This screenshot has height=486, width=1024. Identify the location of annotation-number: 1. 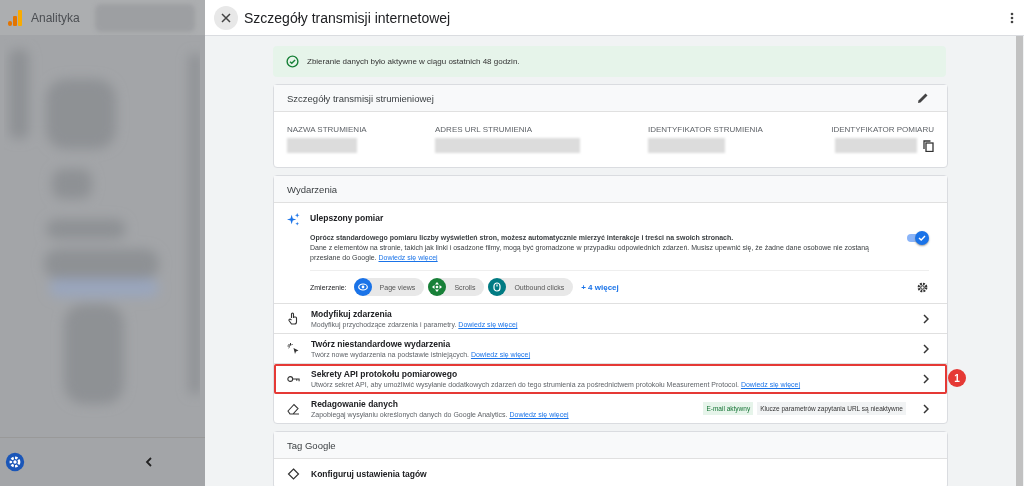
(957, 378).